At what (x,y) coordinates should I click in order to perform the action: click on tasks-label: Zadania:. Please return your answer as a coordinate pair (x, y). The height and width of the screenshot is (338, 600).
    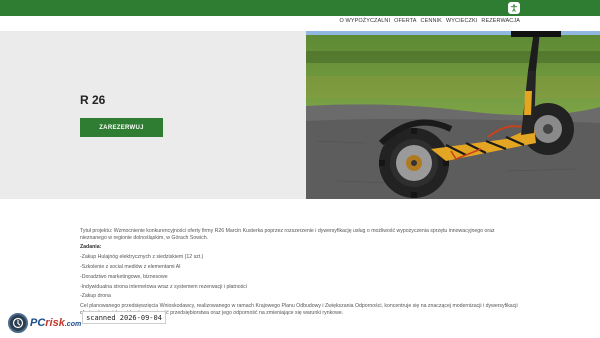
    Looking at the image, I should click on (91, 247).